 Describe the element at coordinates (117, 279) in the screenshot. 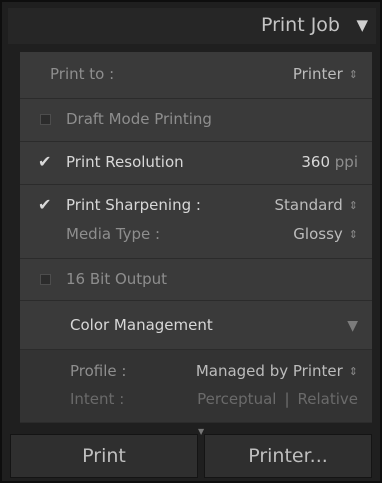

I see `bit-output-label: 16 Bit Output` at that location.